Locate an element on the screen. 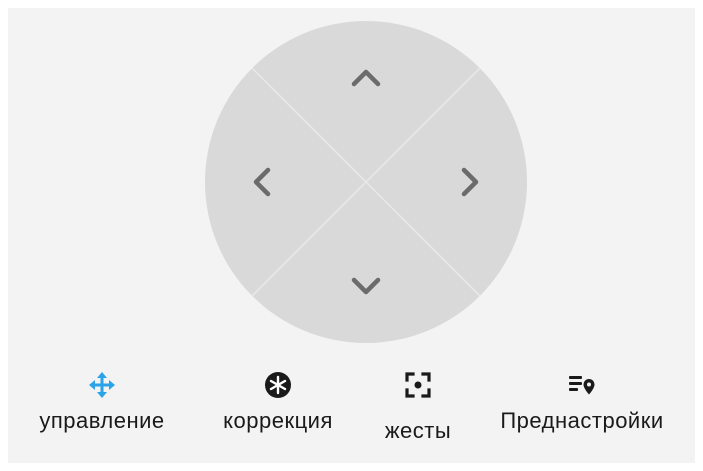  chevron-up-icon is located at coordinates (366, 78).